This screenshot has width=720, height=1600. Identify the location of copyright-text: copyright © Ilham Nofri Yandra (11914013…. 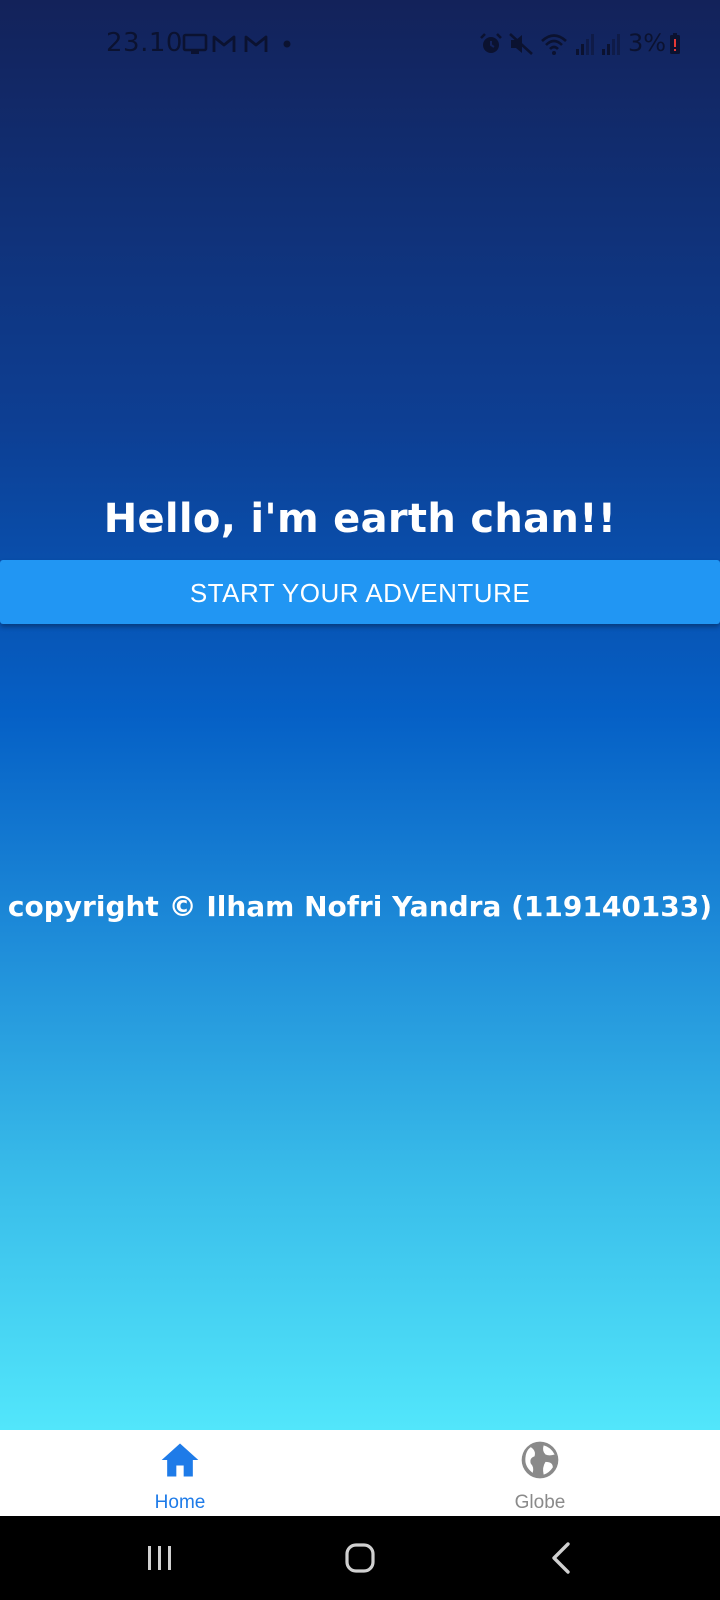
(360, 906).